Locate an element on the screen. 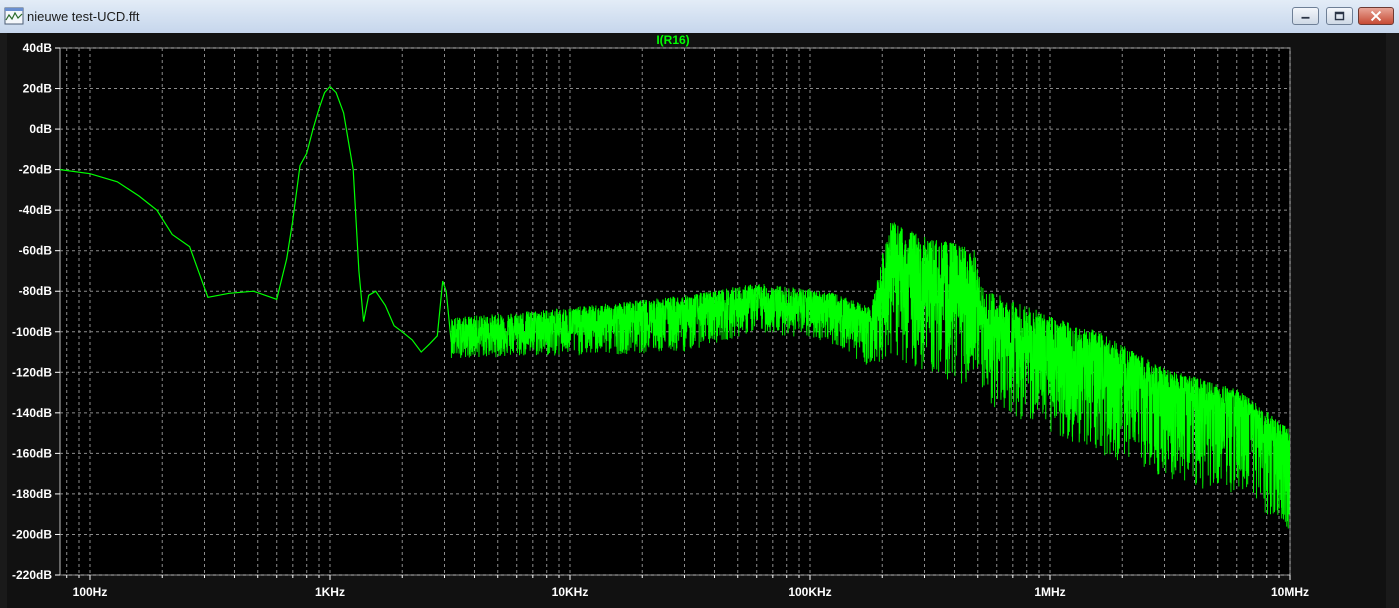 This screenshot has width=1399, height=608. x-tick-label: 100KHz is located at coordinates (809, 592).